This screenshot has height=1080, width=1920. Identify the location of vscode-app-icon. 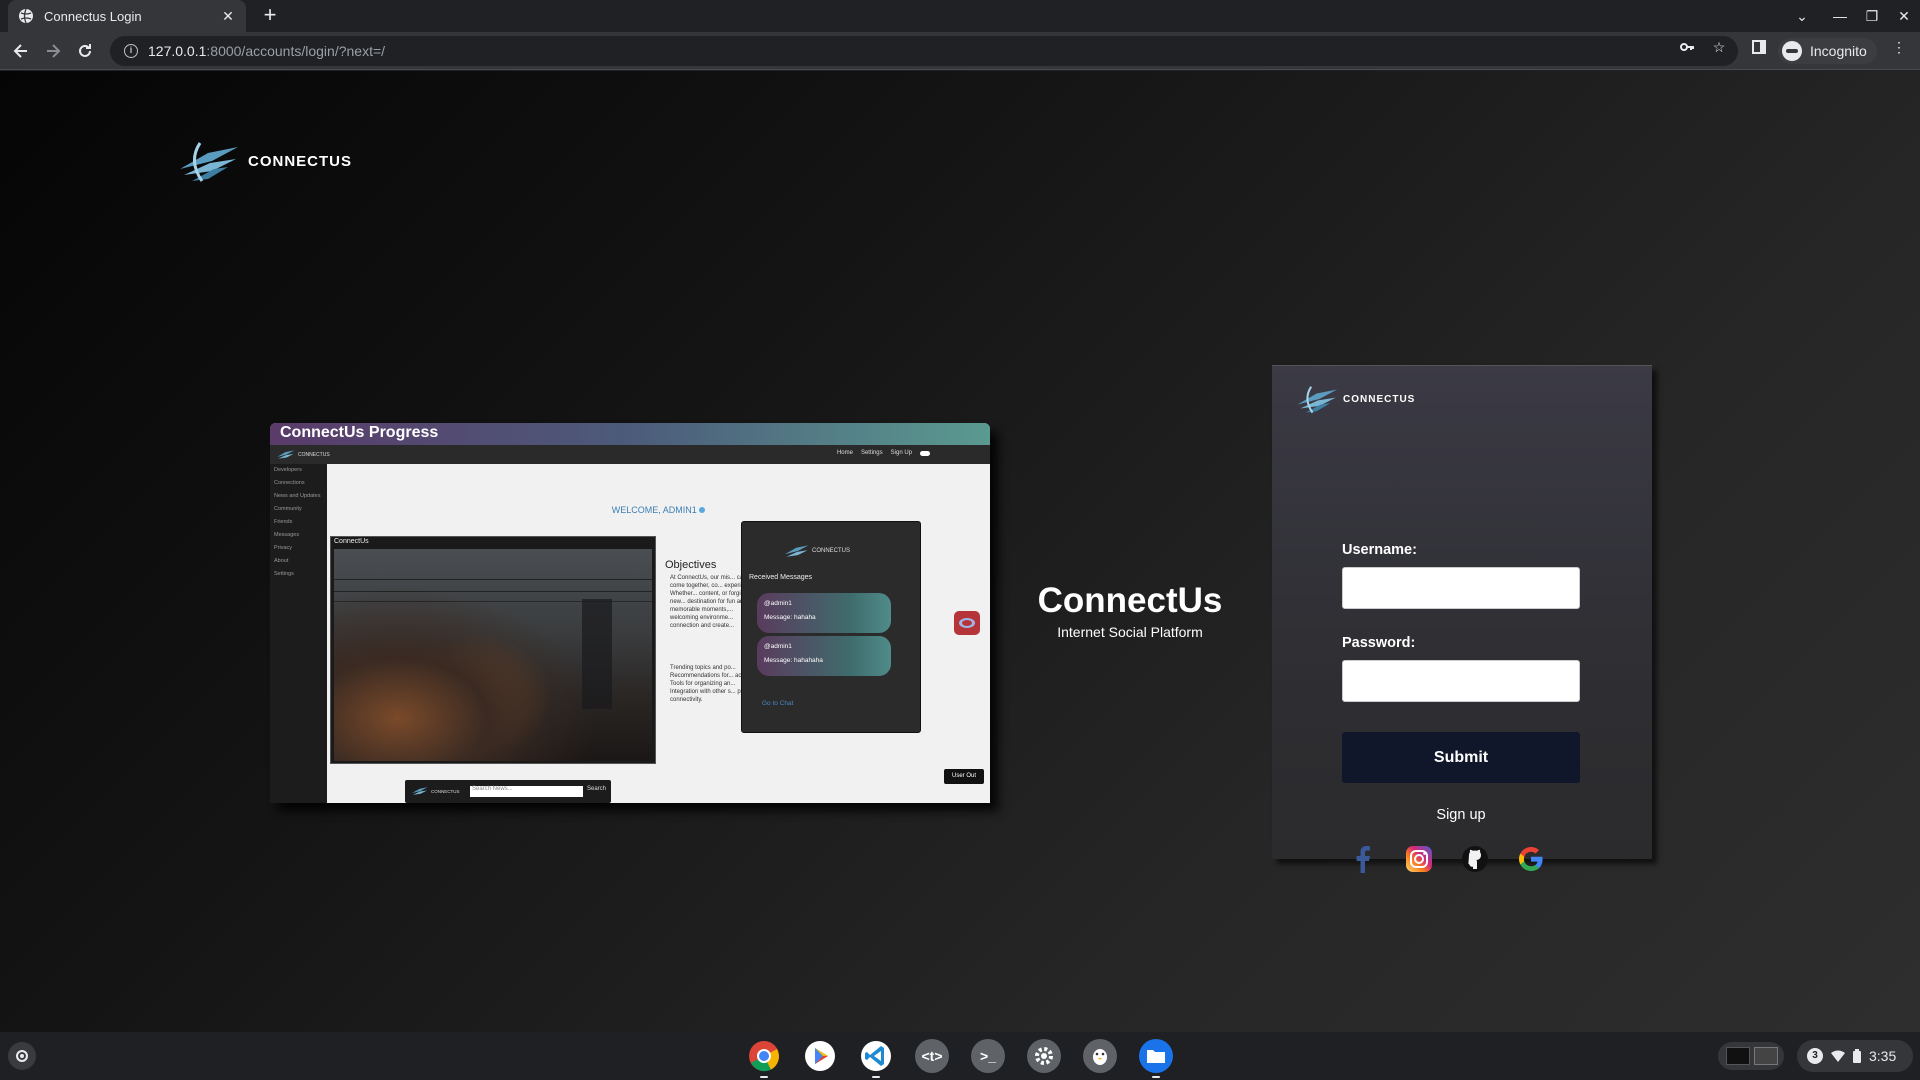
(876, 1058).